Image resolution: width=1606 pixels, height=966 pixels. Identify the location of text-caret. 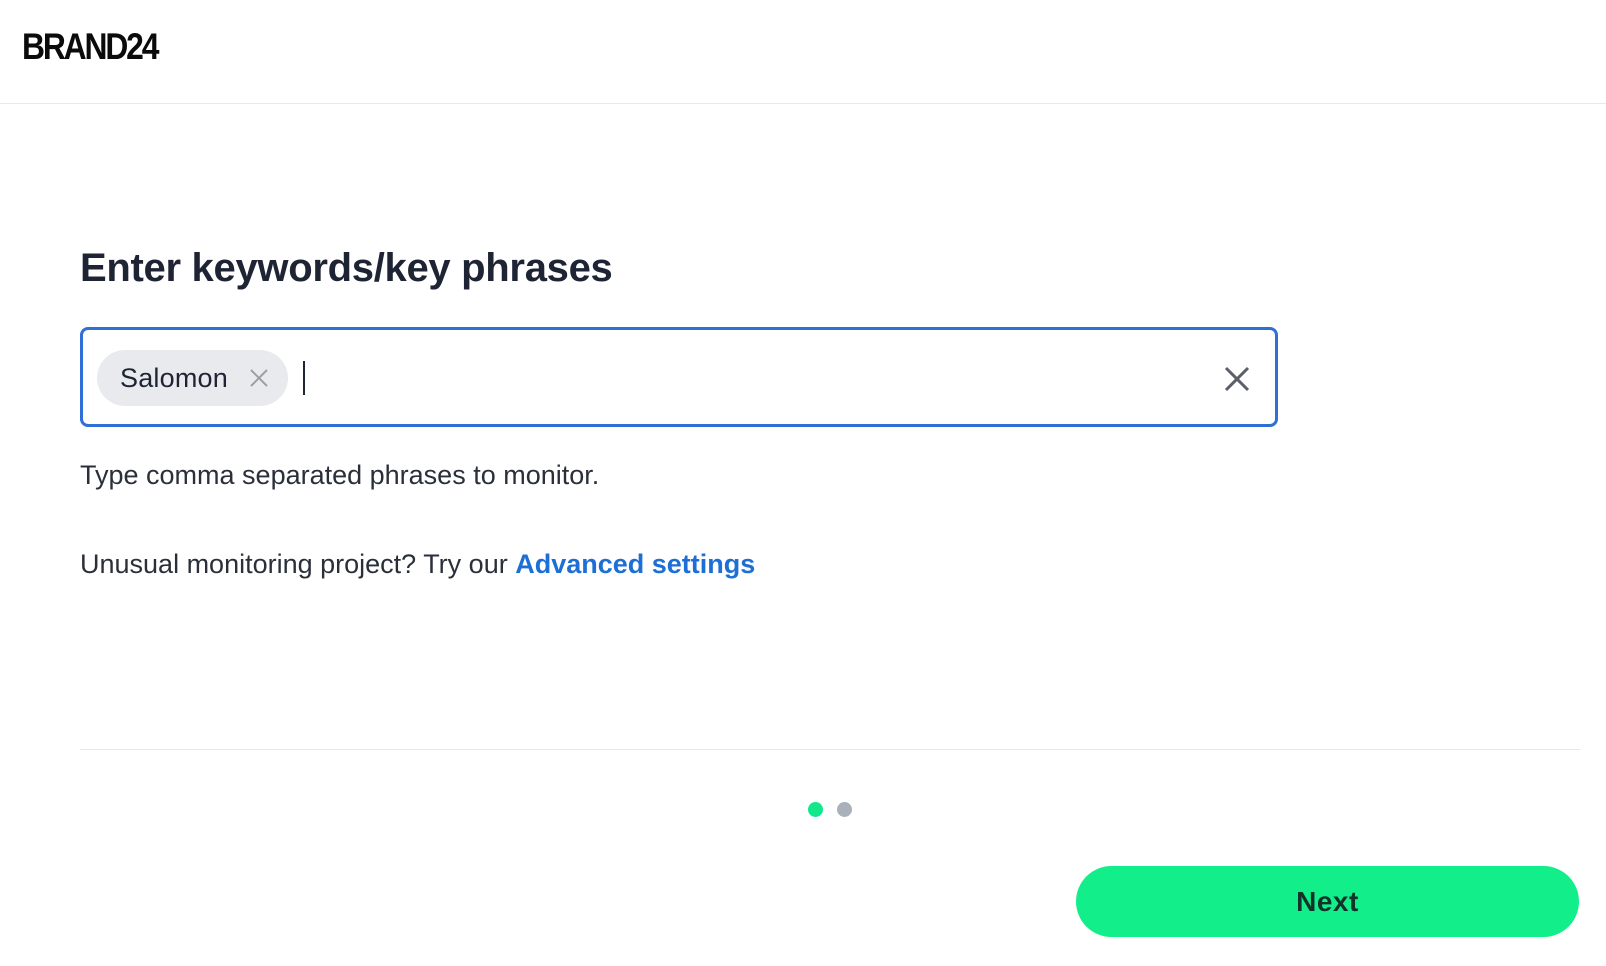
(304, 378).